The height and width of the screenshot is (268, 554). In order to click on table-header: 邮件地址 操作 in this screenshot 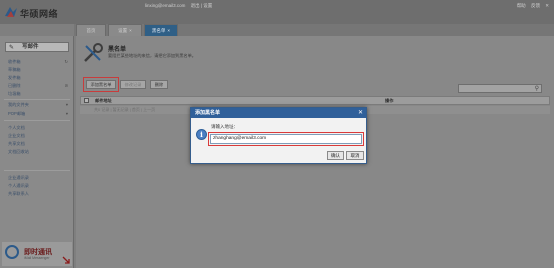, I will do `click(315, 100)`.